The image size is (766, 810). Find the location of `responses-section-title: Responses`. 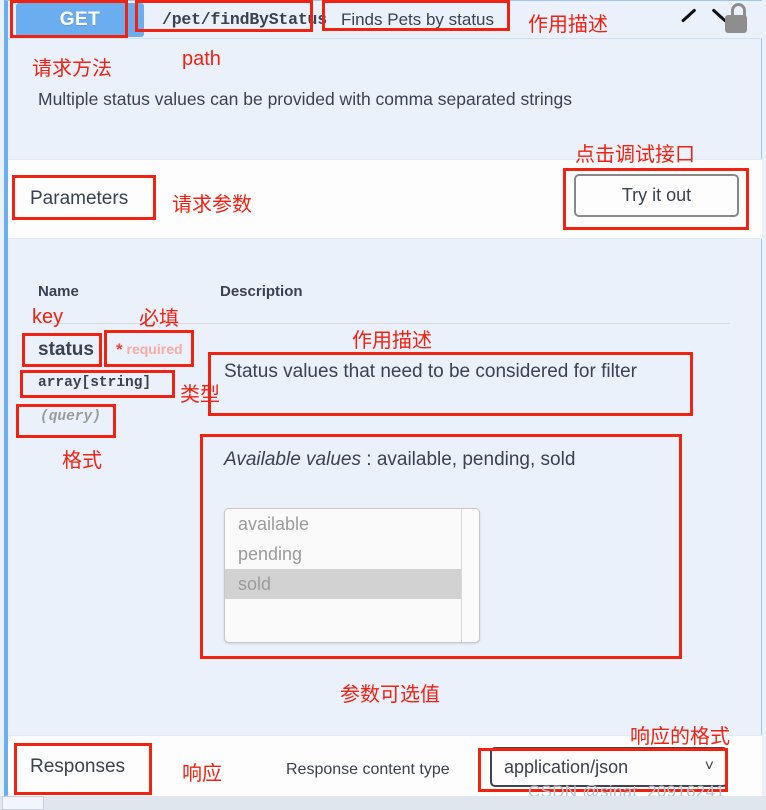

responses-section-title: Responses is located at coordinates (78, 766).